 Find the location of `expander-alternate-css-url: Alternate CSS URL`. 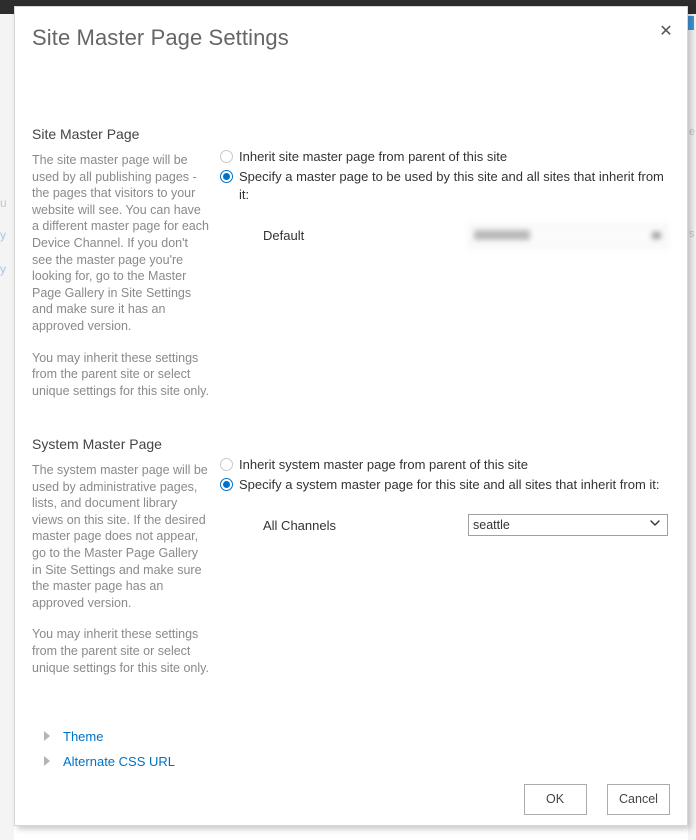

expander-alternate-css-url: Alternate CSS URL is located at coordinates (107, 761).